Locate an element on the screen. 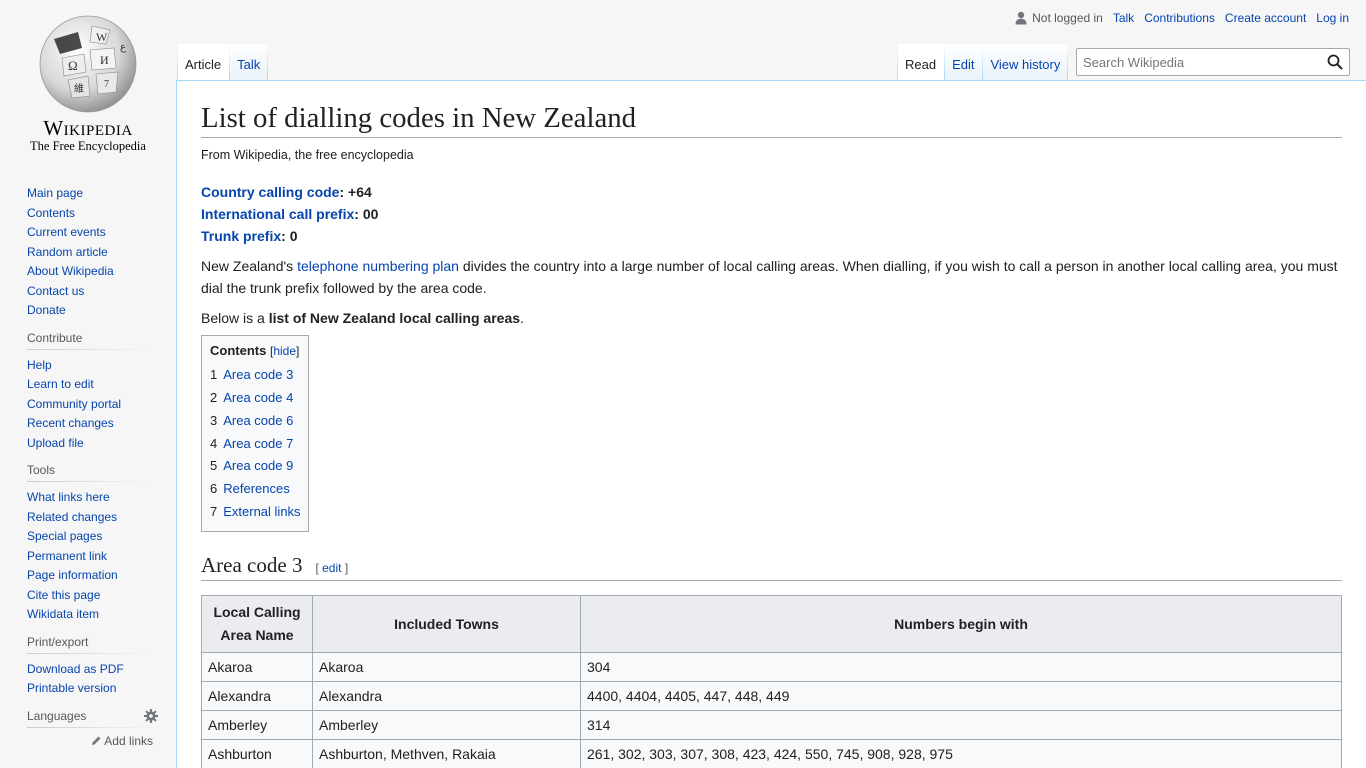  svg-text: 7 is located at coordinates (106, 84).